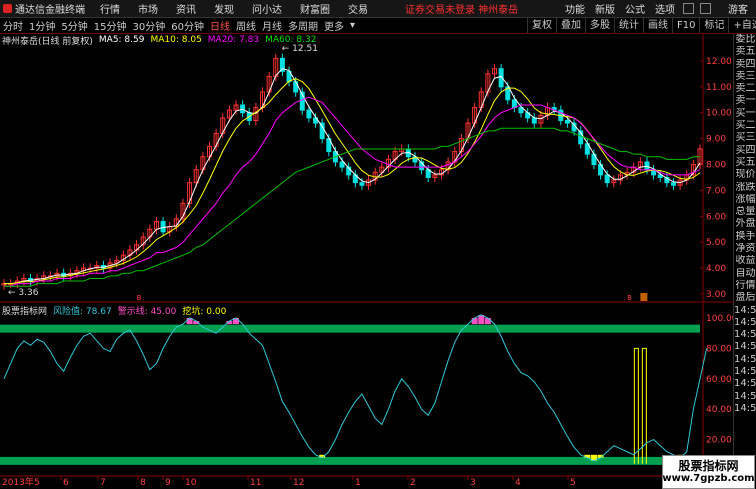 The width and height of the screenshot is (756, 489). What do you see at coordinates (745, 224) in the screenshot?
I see `side-panel-item: 外盘` at bounding box center [745, 224].